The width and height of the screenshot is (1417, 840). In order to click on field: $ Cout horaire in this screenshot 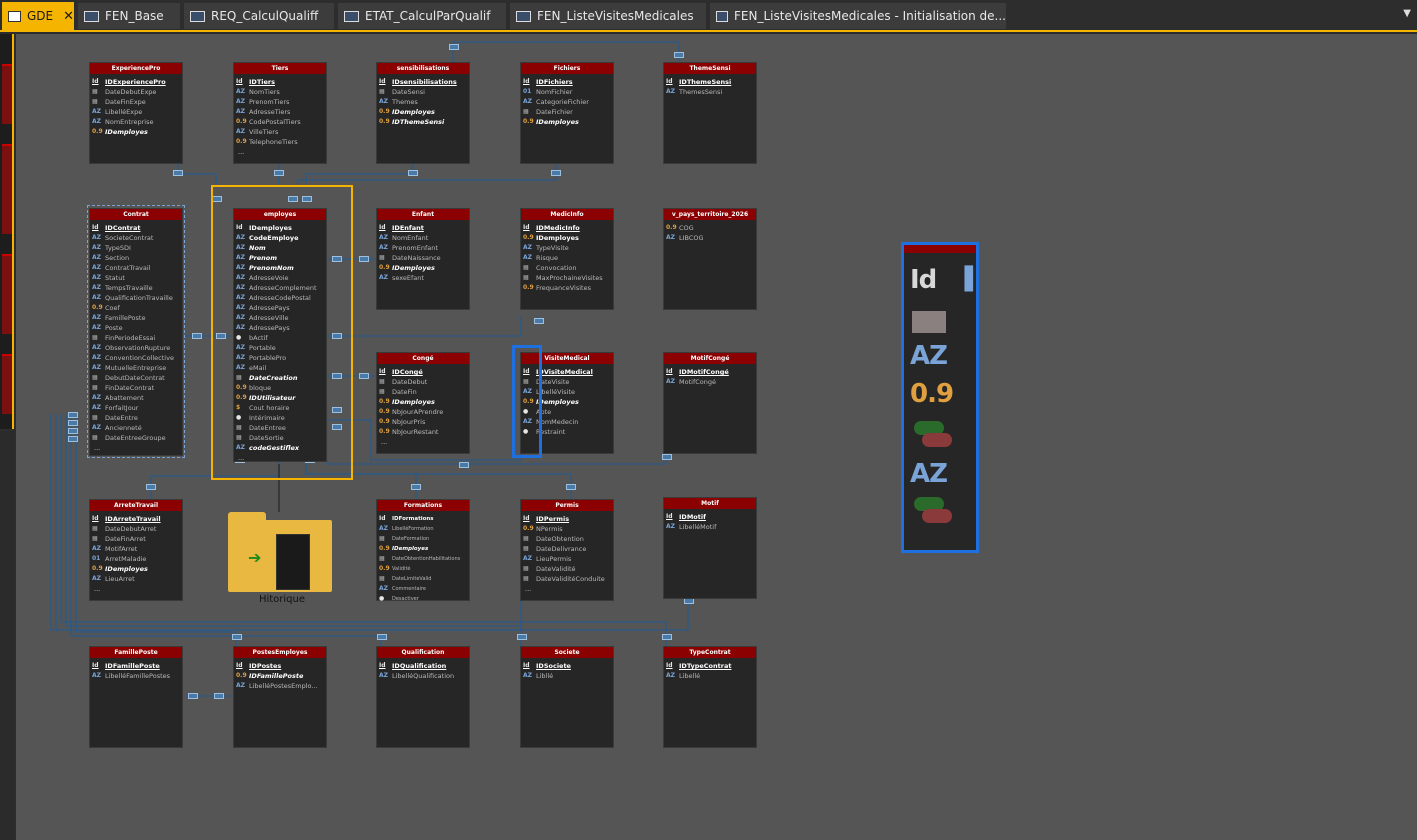, I will do `click(281, 408)`.